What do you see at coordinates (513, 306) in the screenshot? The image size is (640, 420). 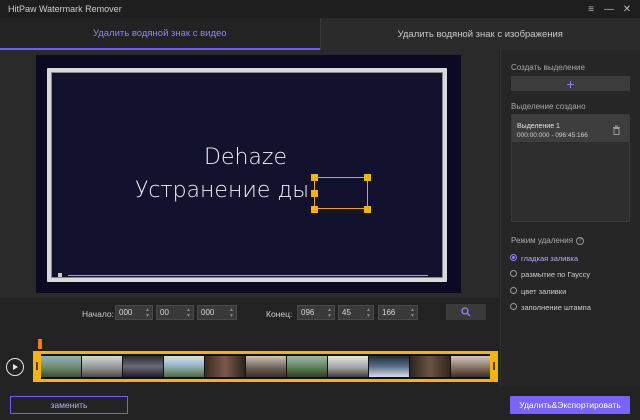 I see `mode-radio-stamp-fill` at bounding box center [513, 306].